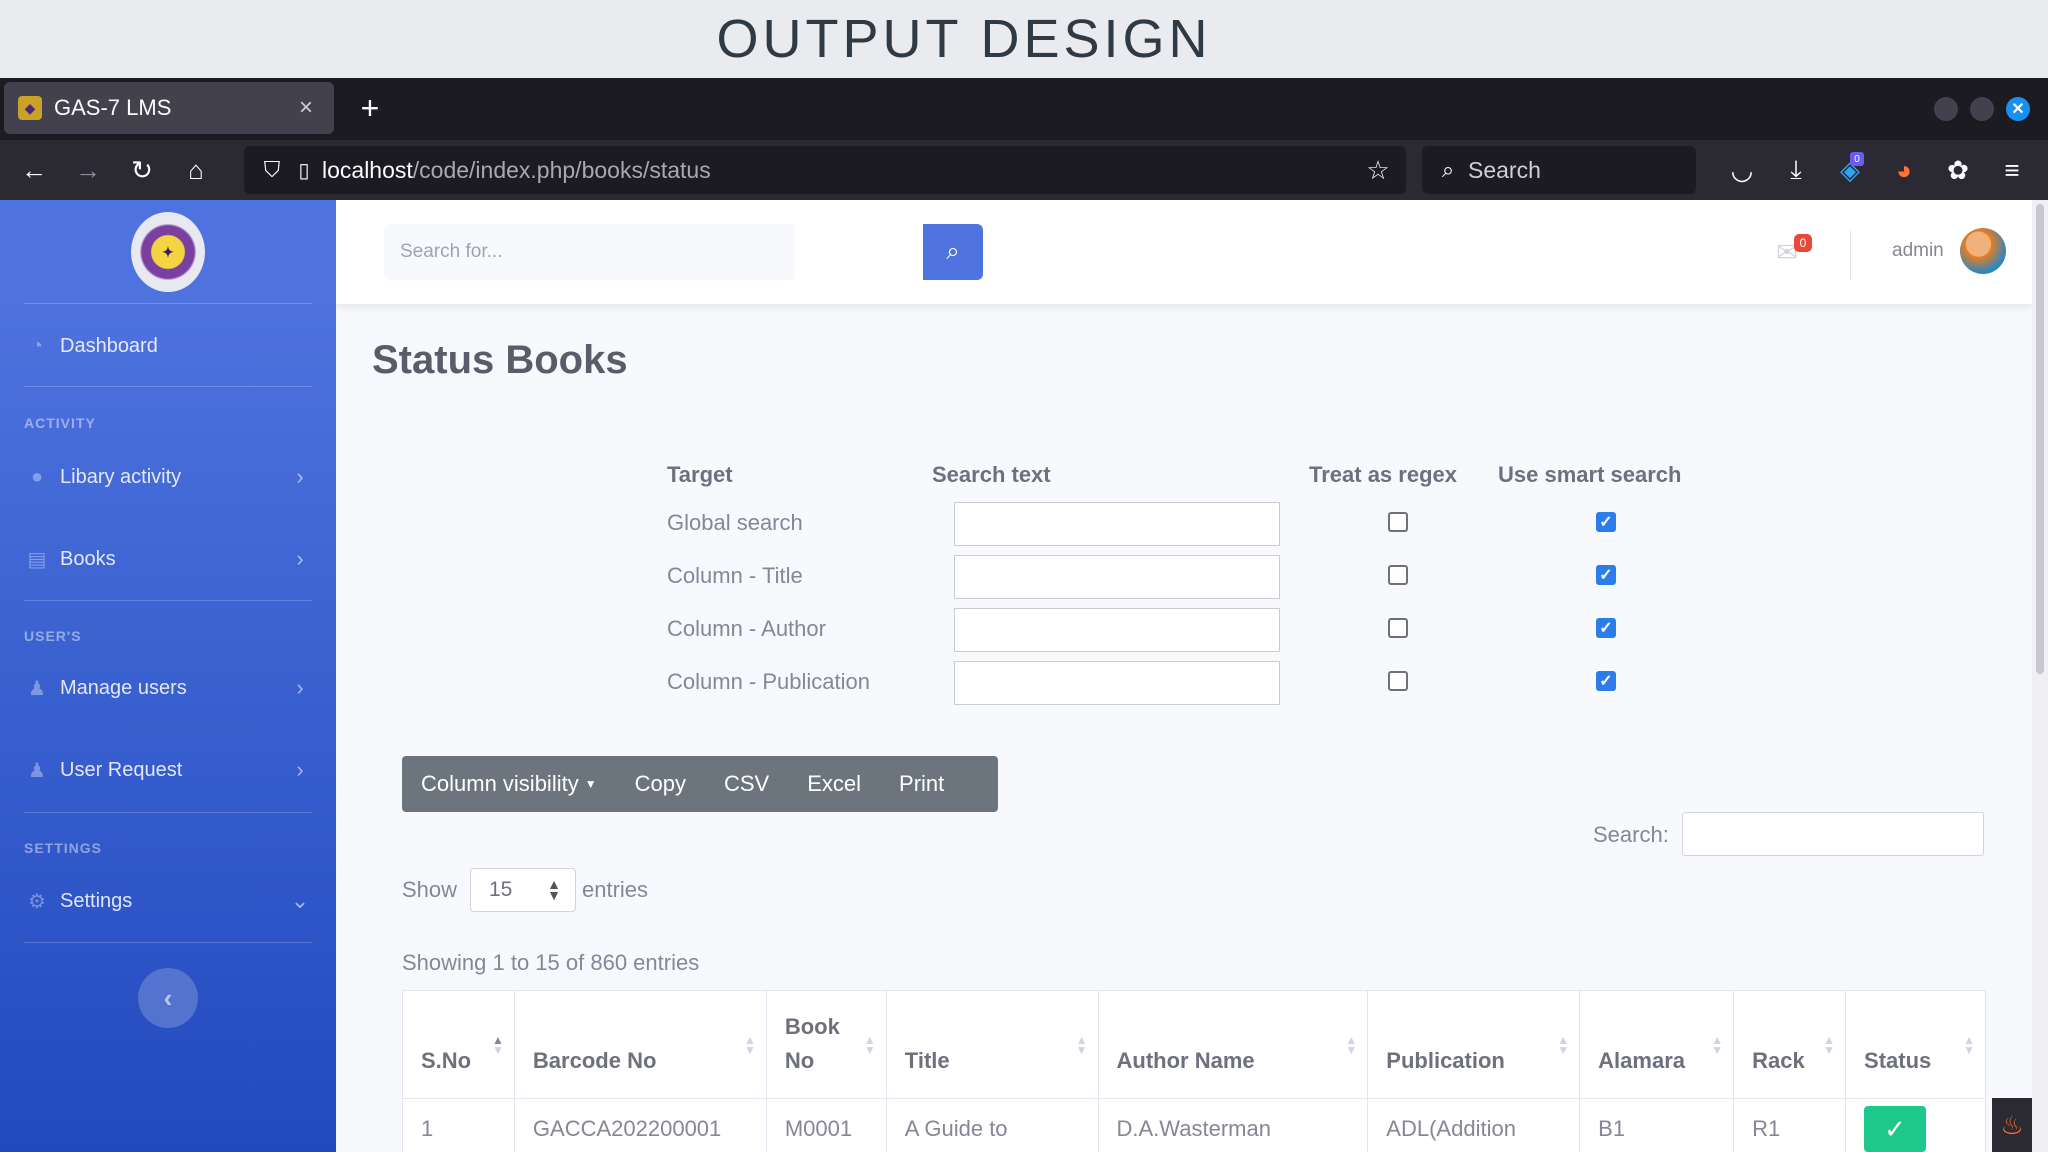 This screenshot has height=1152, width=2048. Describe the element at coordinates (34, 170) in the screenshot. I see `back-icon: ←` at that location.